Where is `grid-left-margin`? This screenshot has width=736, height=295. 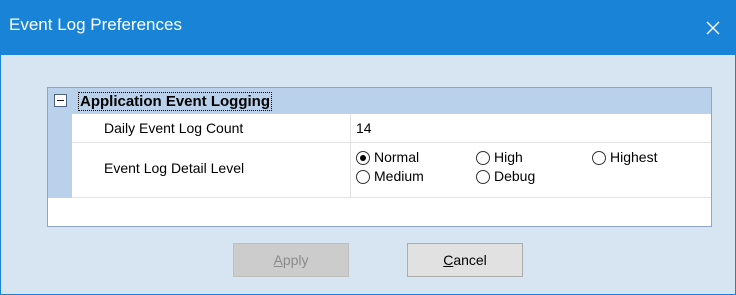 grid-left-margin is located at coordinates (60, 156).